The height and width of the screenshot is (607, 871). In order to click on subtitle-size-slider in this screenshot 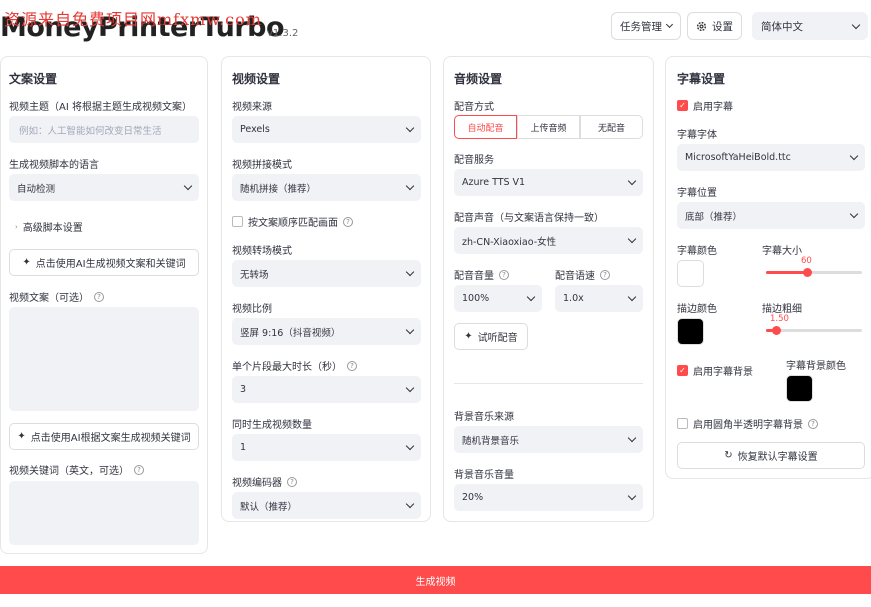, I will do `click(814, 272)`.